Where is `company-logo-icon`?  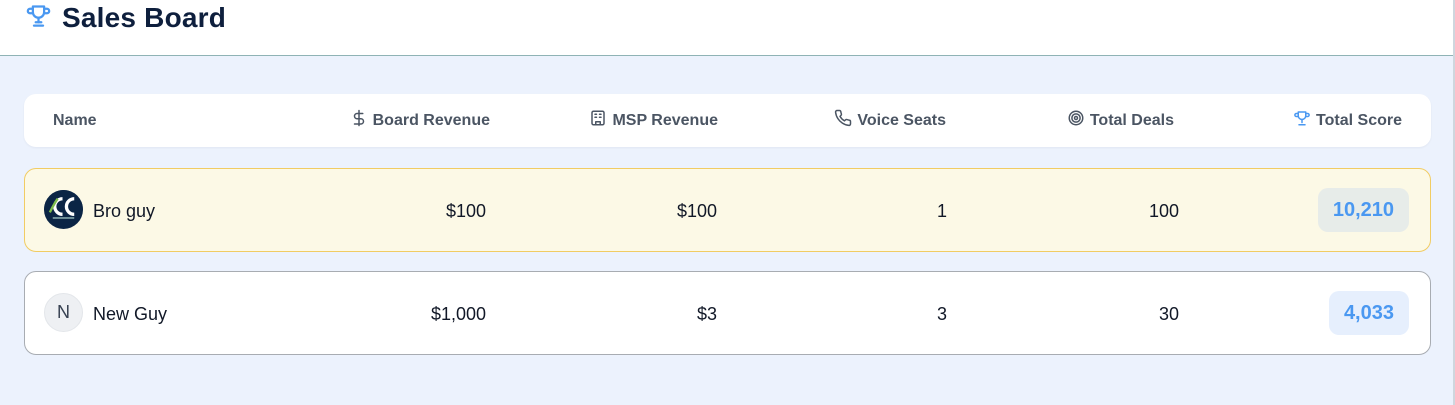 company-logo-icon is located at coordinates (63, 209).